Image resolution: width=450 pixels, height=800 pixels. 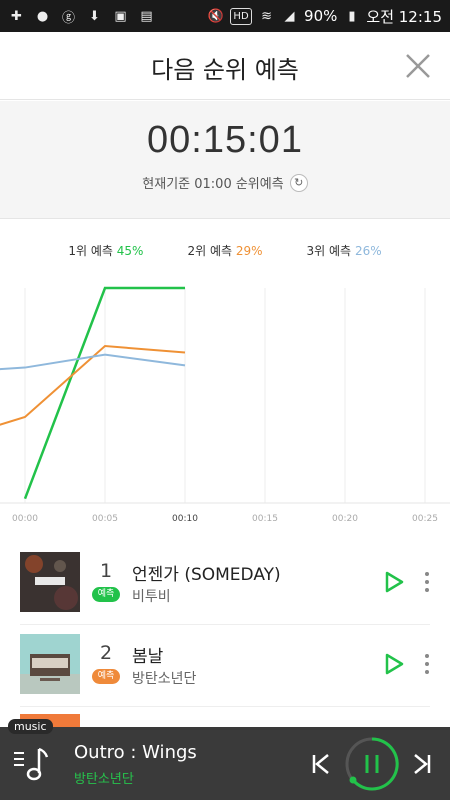 What do you see at coordinates (120, 16) in the screenshot?
I see `image-icon: ▣` at bounding box center [120, 16].